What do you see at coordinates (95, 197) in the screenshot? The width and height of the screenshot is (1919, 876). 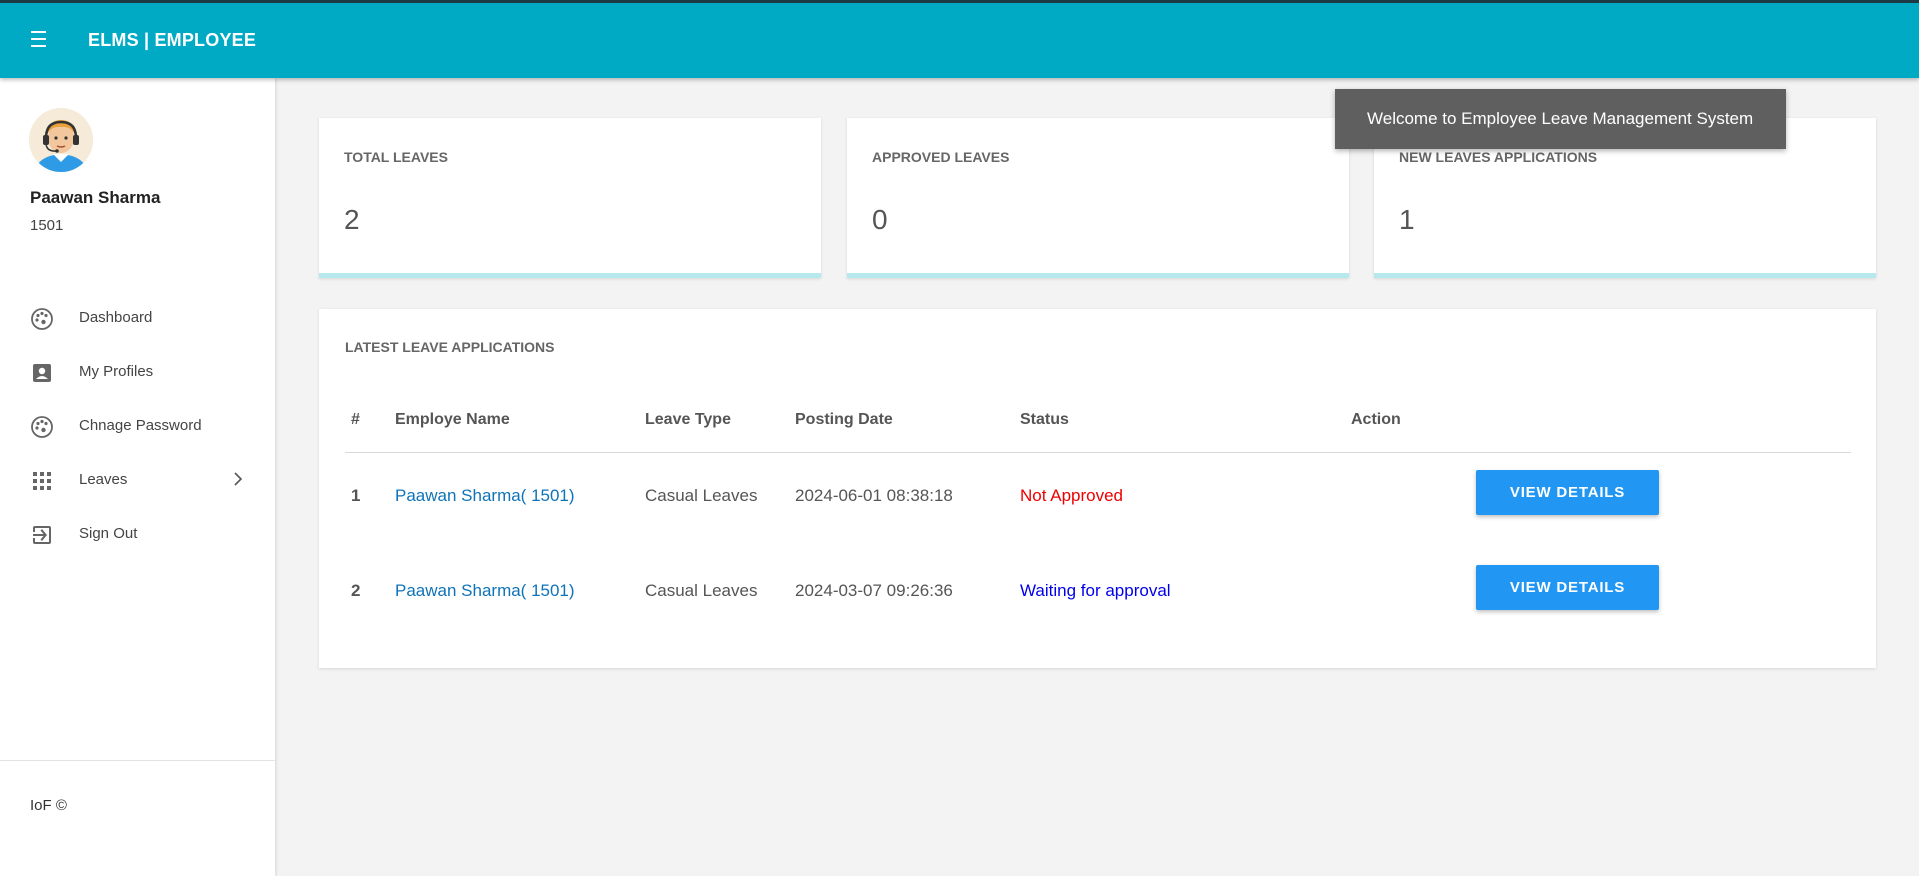 I see `user-name: Paawan Sharma` at bounding box center [95, 197].